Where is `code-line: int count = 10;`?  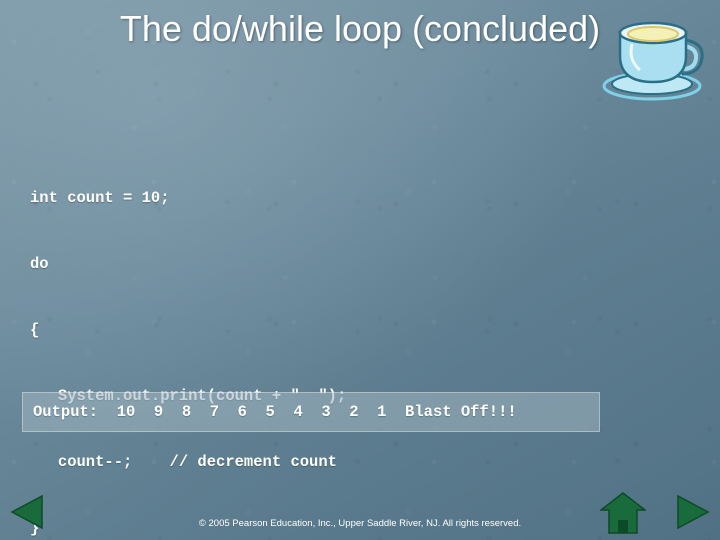
code-line: int count = 10; is located at coordinates (100, 198).